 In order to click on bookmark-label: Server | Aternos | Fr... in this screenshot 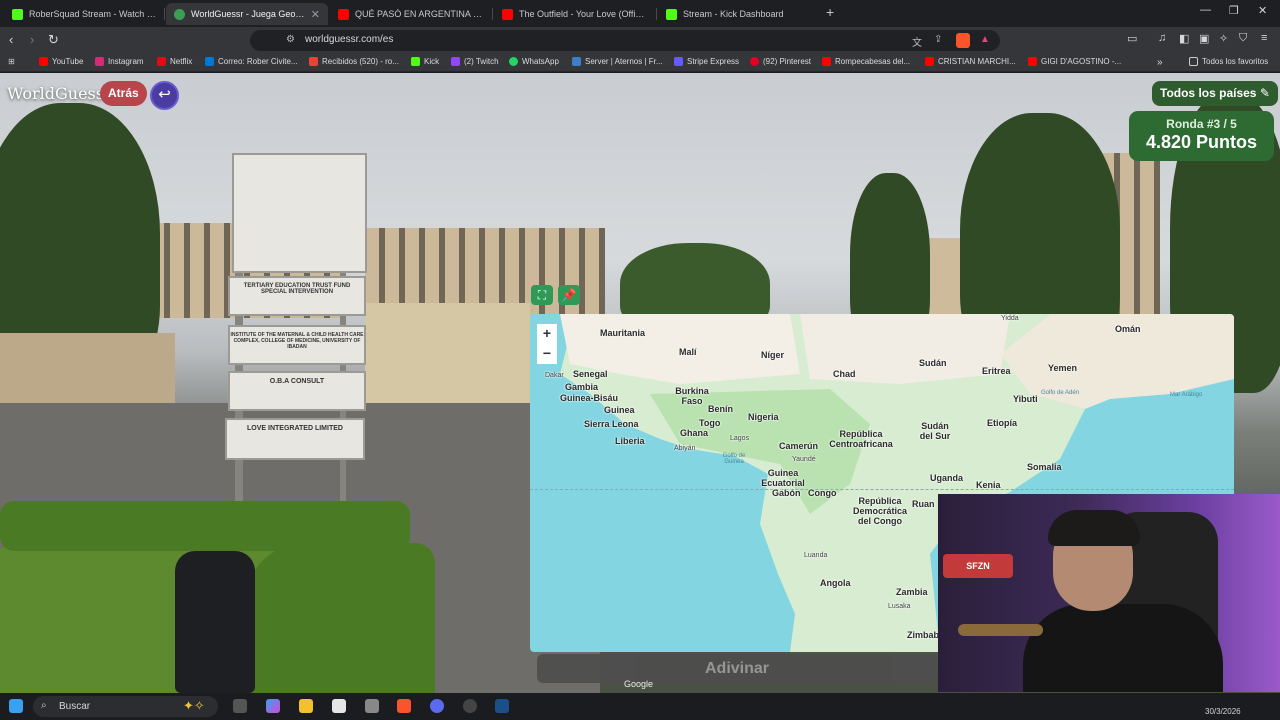, I will do `click(624, 61)`.